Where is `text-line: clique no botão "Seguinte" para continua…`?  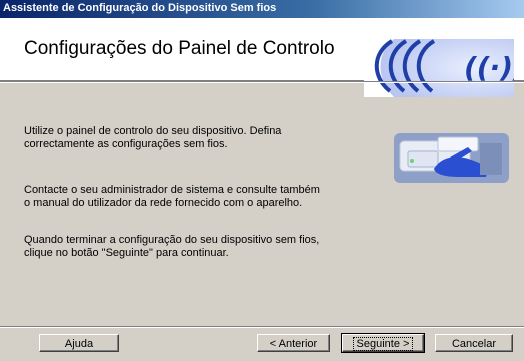
text-line: clique no botão "Seguinte" para continua… is located at coordinates (126, 253).